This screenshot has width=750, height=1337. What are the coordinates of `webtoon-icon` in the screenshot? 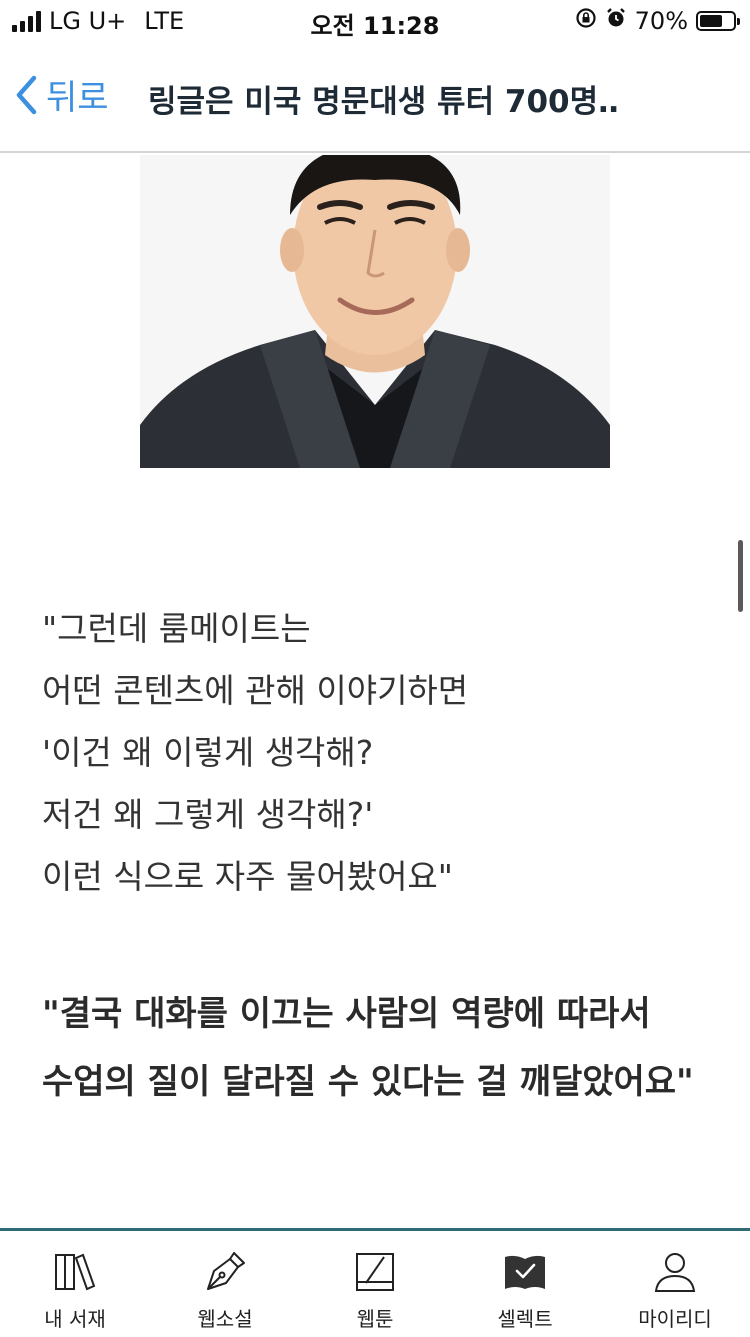 It's located at (375, 1272).